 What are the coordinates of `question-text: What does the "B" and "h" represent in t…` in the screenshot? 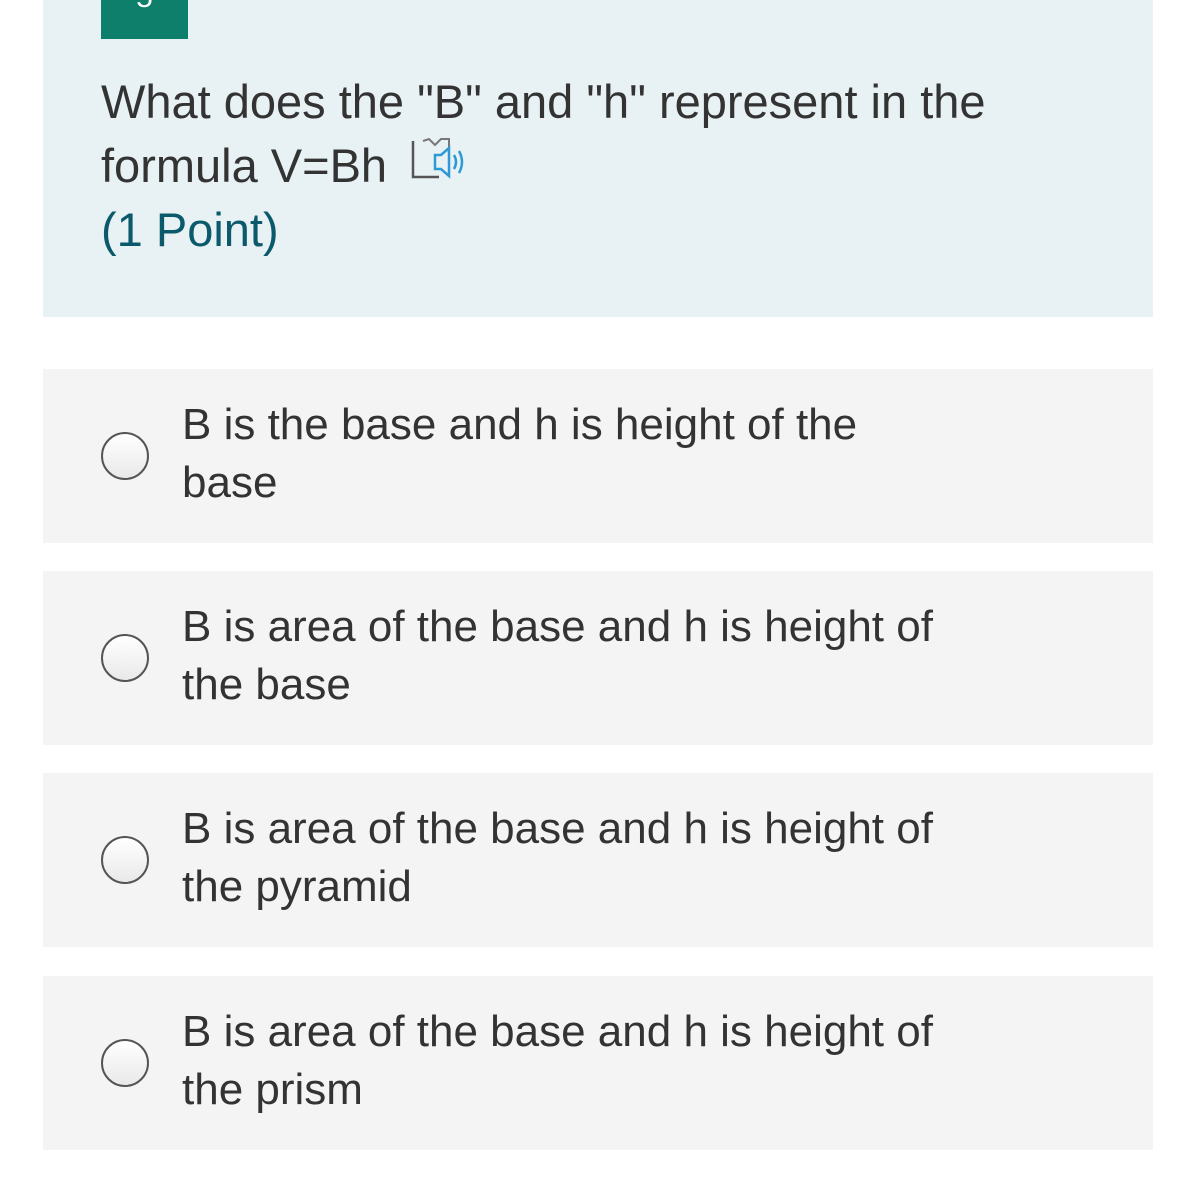 It's located at (543, 133).